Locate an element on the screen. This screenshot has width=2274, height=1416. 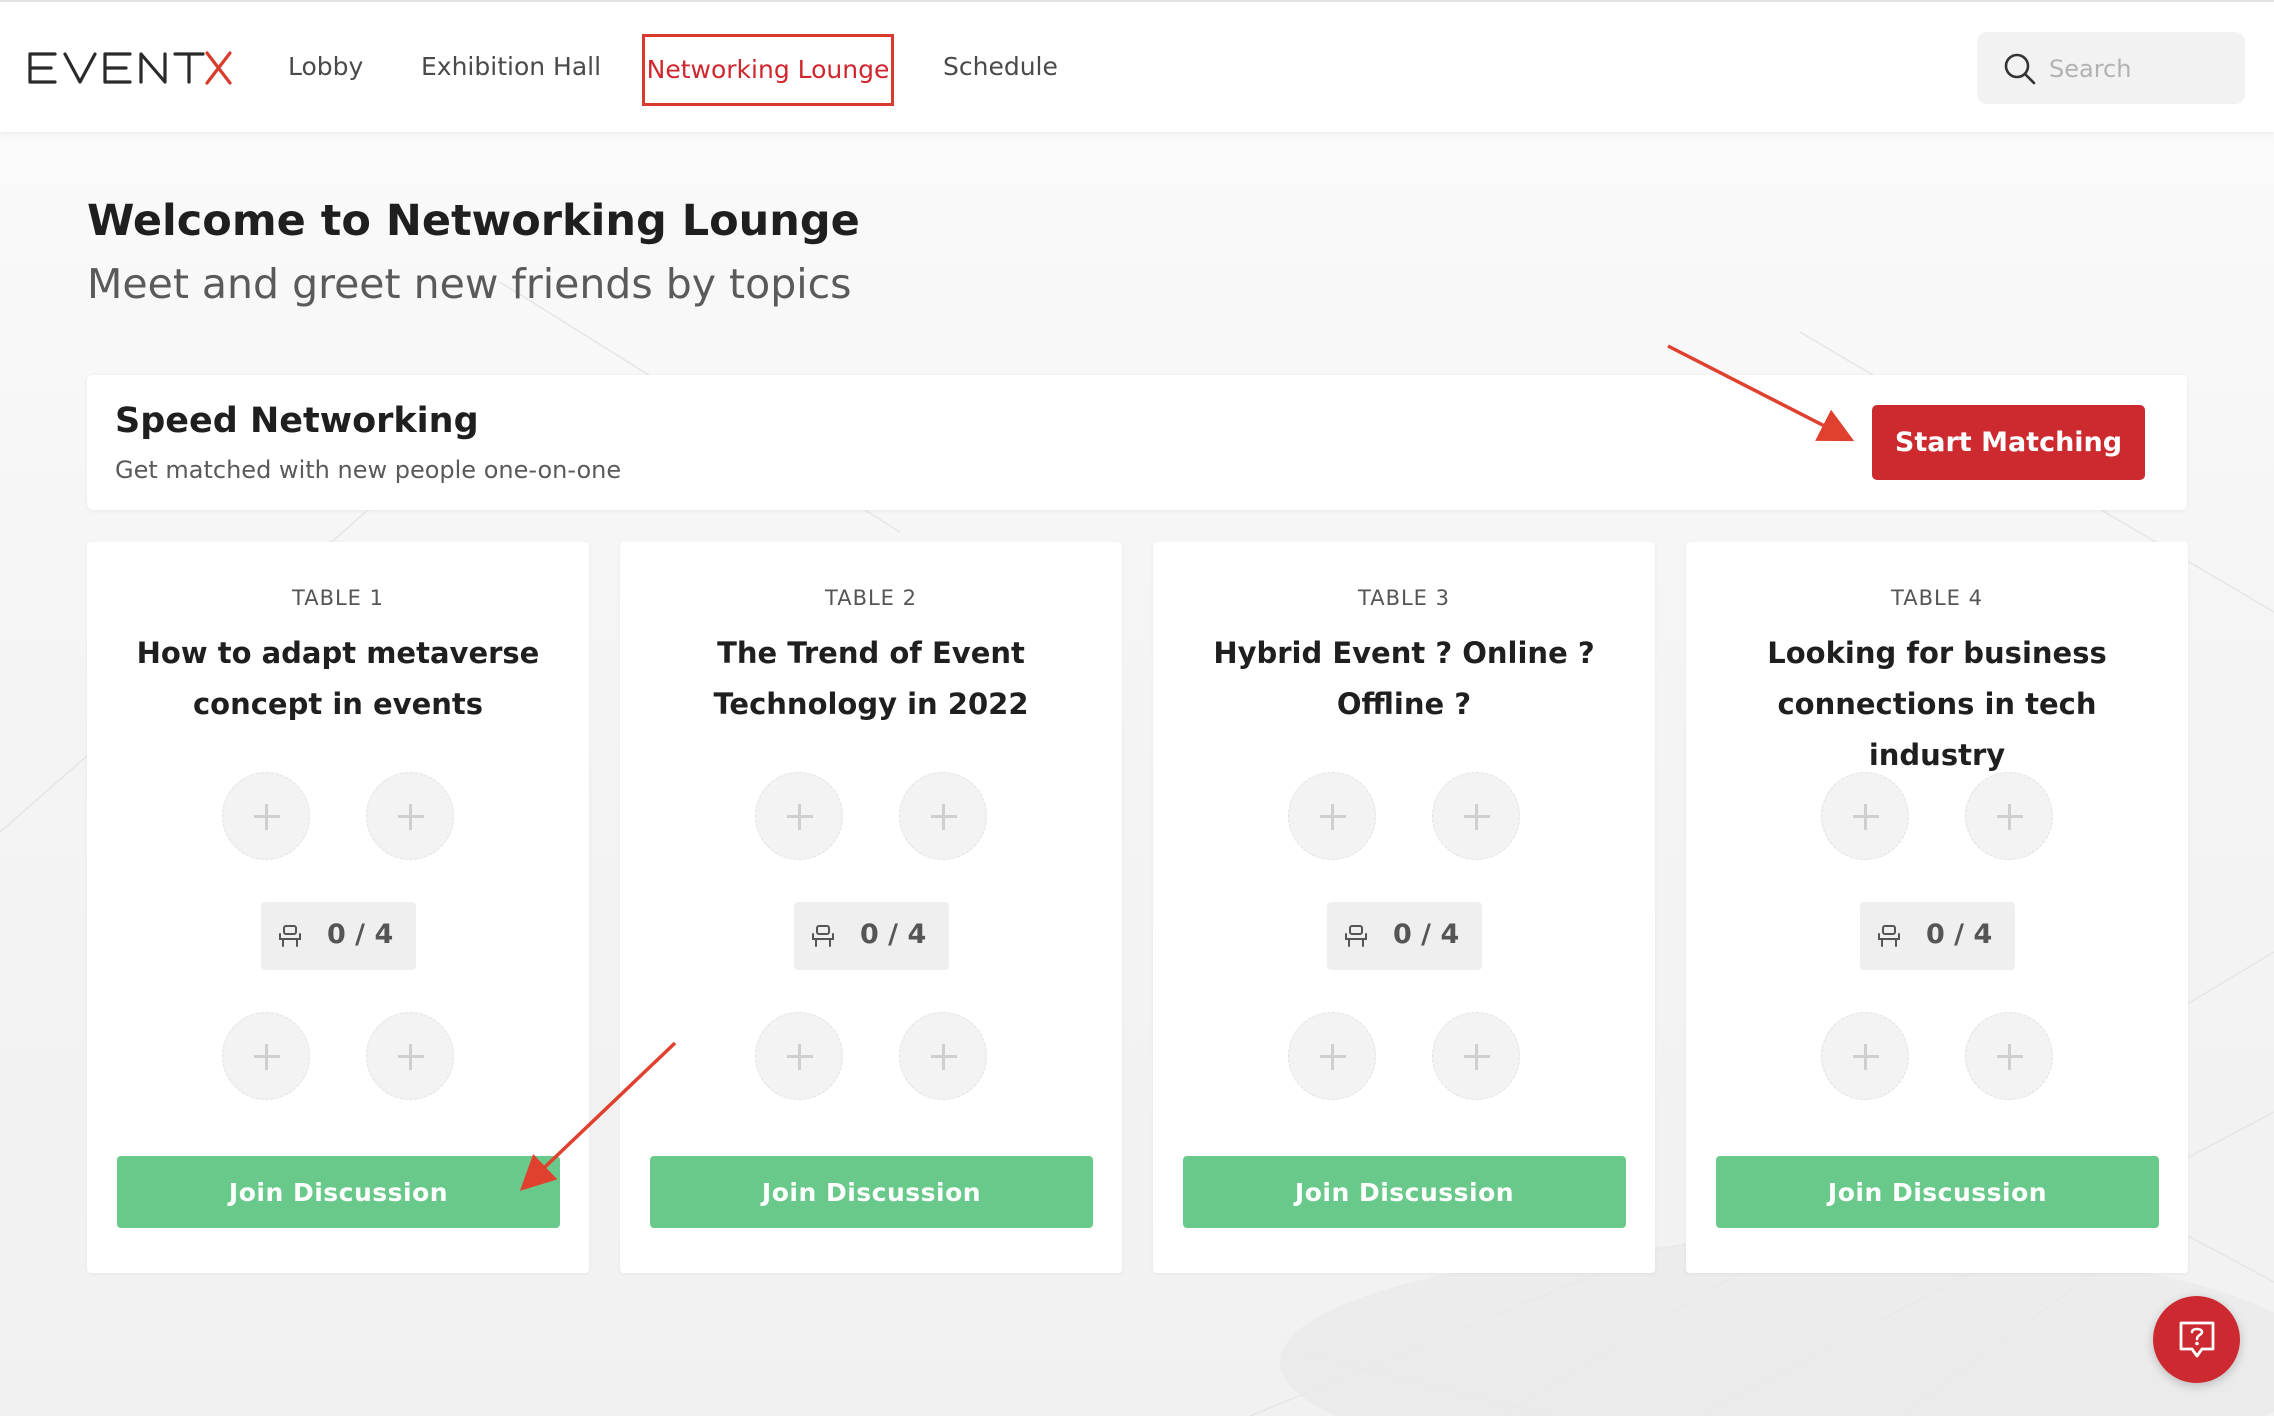
help-chat-icon is located at coordinates (2197, 1339).